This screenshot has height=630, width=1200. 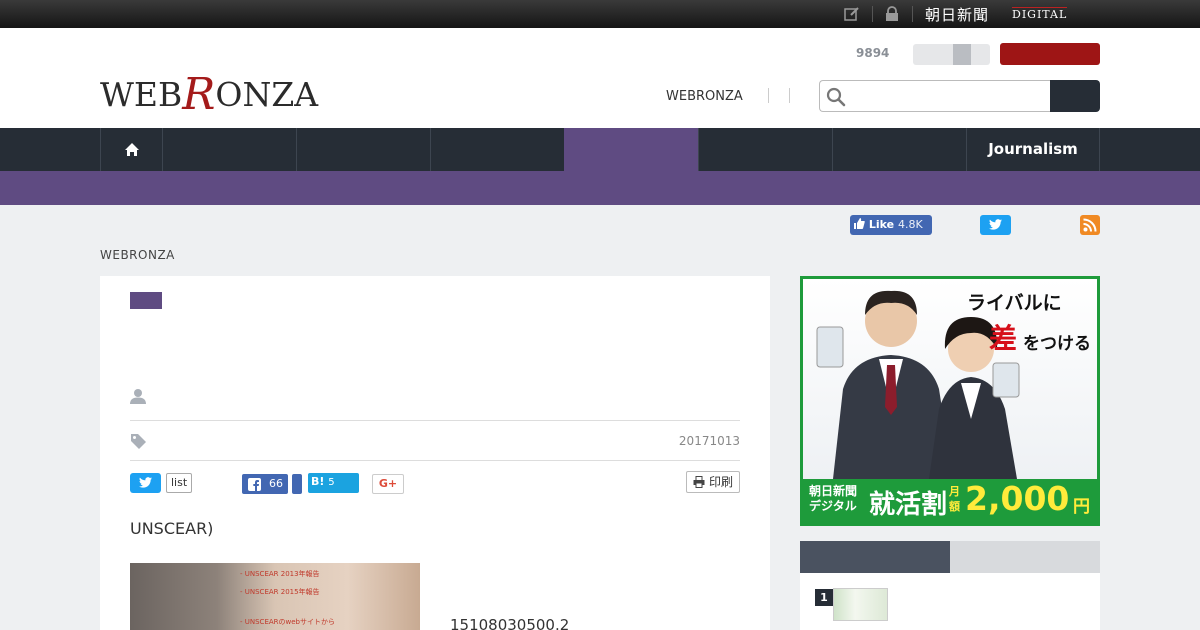 I want to click on facebook-like-button: Like 4.8K, so click(x=891, y=225).